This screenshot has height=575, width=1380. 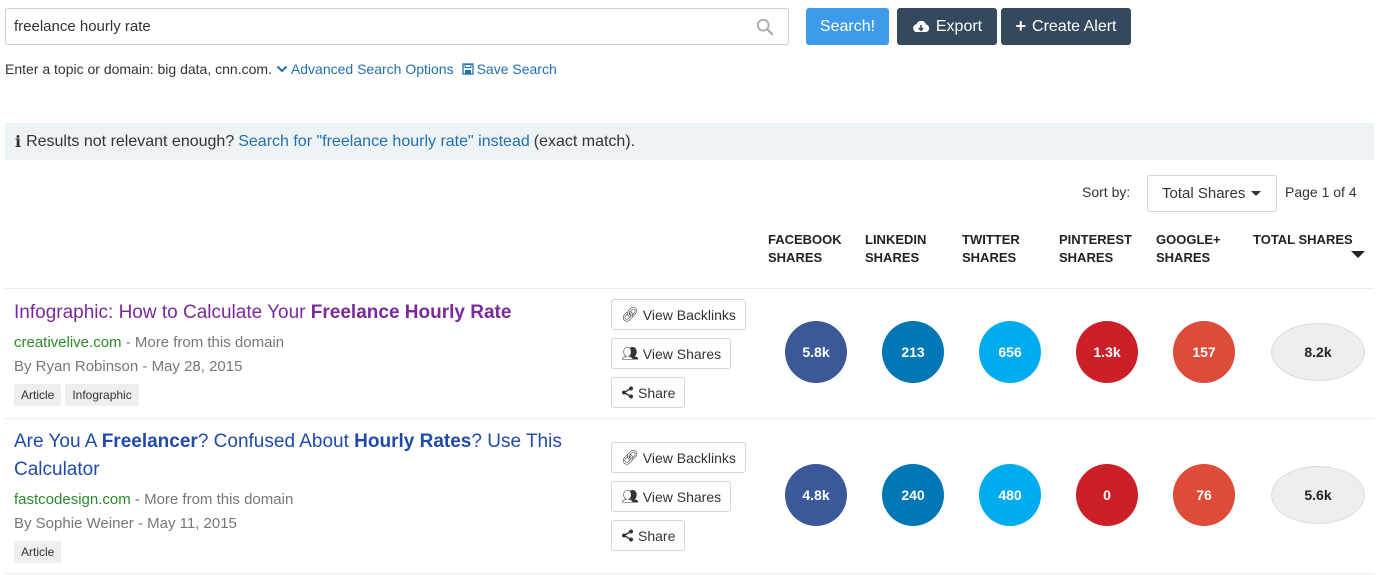 I want to click on save-search-link: Save Search, so click(x=509, y=69).